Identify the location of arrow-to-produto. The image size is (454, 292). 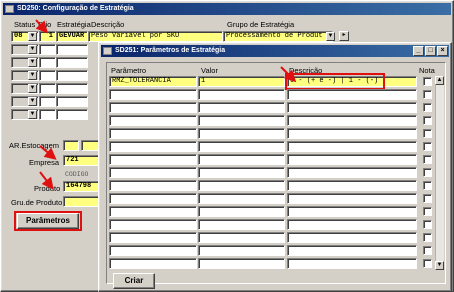
(46, 180).